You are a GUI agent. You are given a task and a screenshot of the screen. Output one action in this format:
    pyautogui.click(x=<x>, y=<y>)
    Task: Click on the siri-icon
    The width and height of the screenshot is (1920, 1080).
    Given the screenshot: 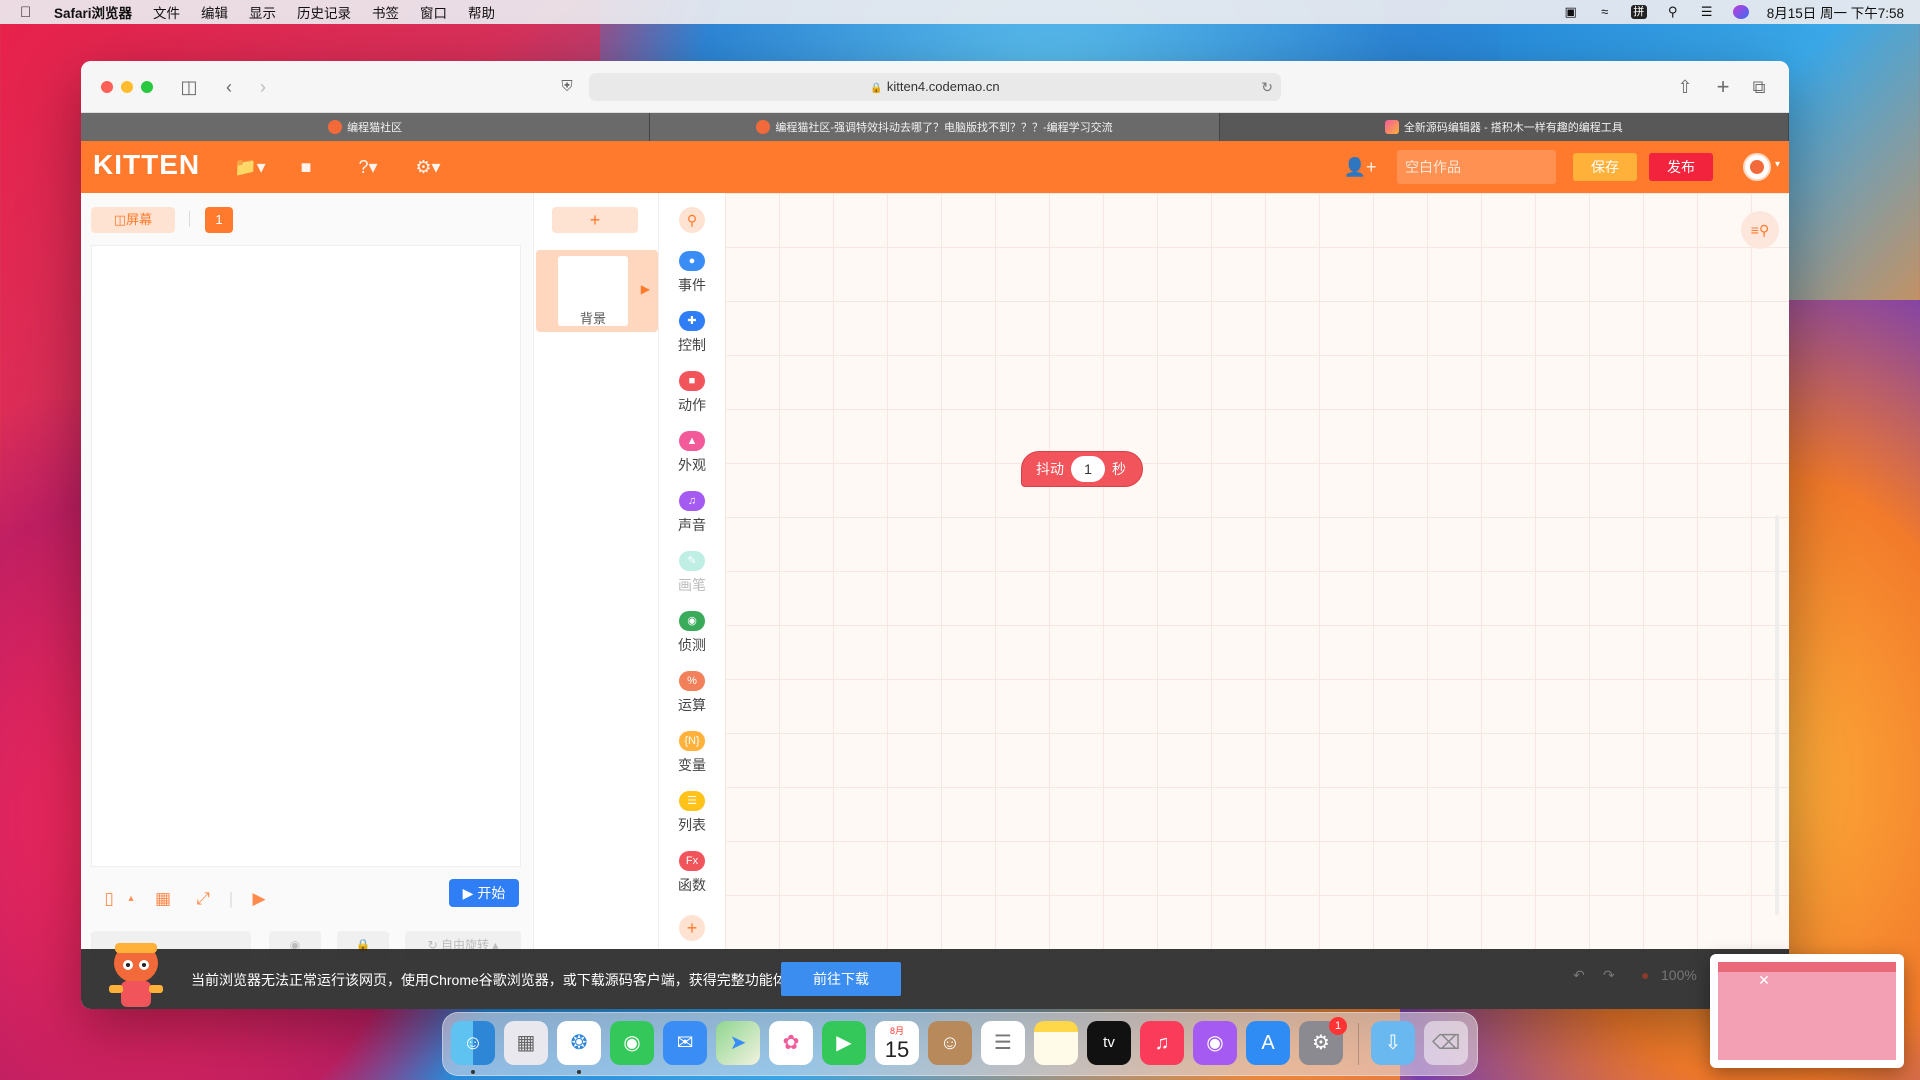 What is the action you would take?
    pyautogui.click(x=1740, y=12)
    